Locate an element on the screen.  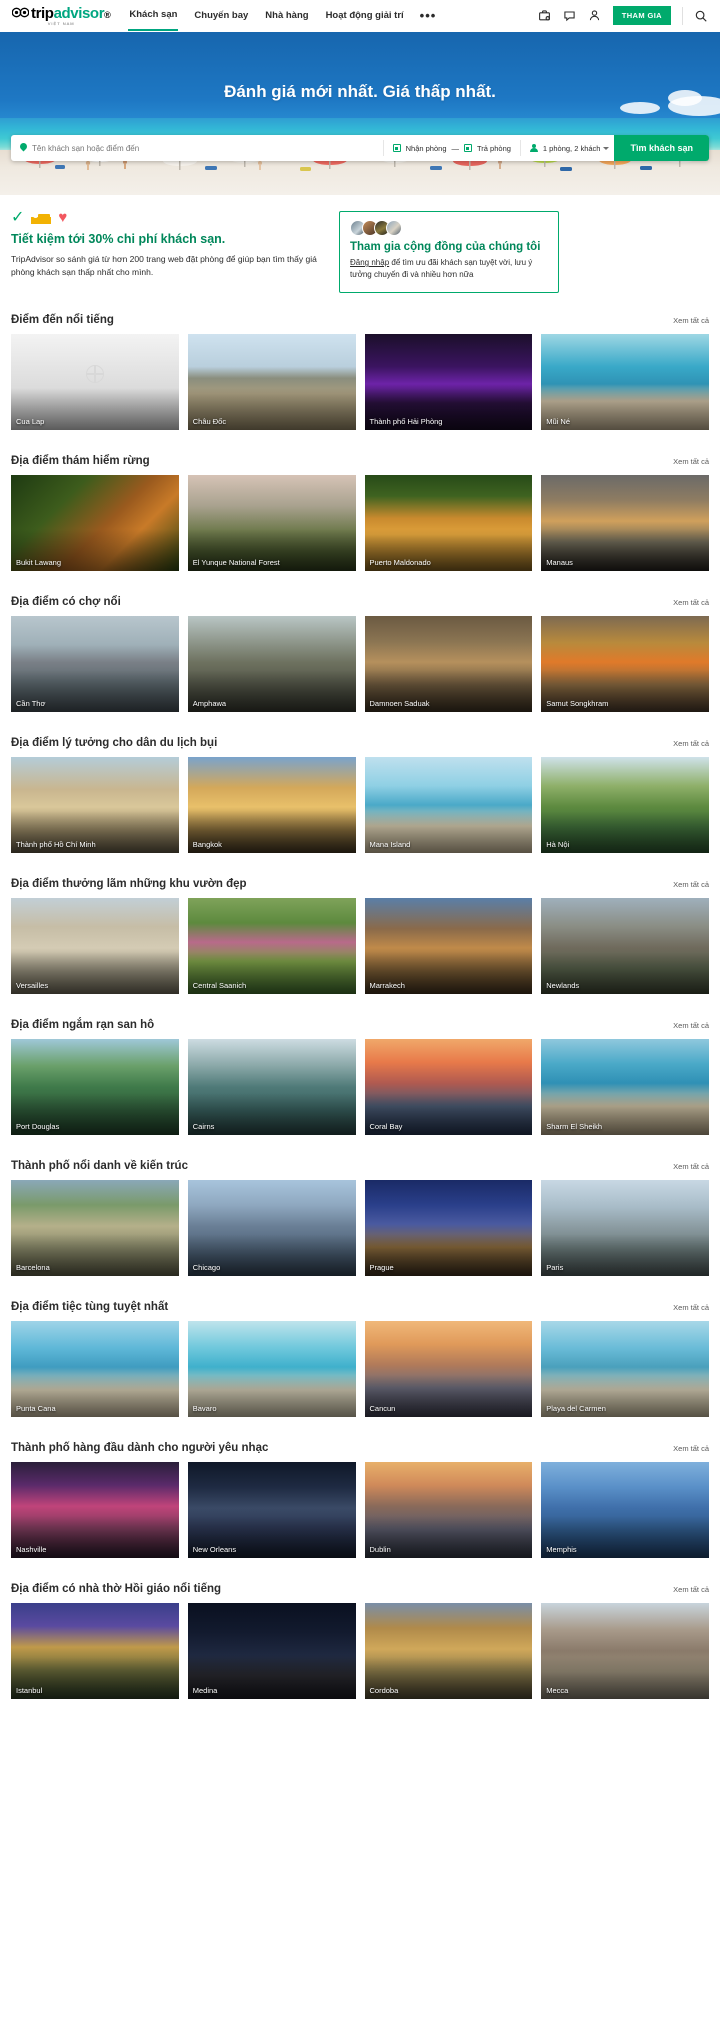
sign-in-link: Đăng nhập is located at coordinates (369, 262).